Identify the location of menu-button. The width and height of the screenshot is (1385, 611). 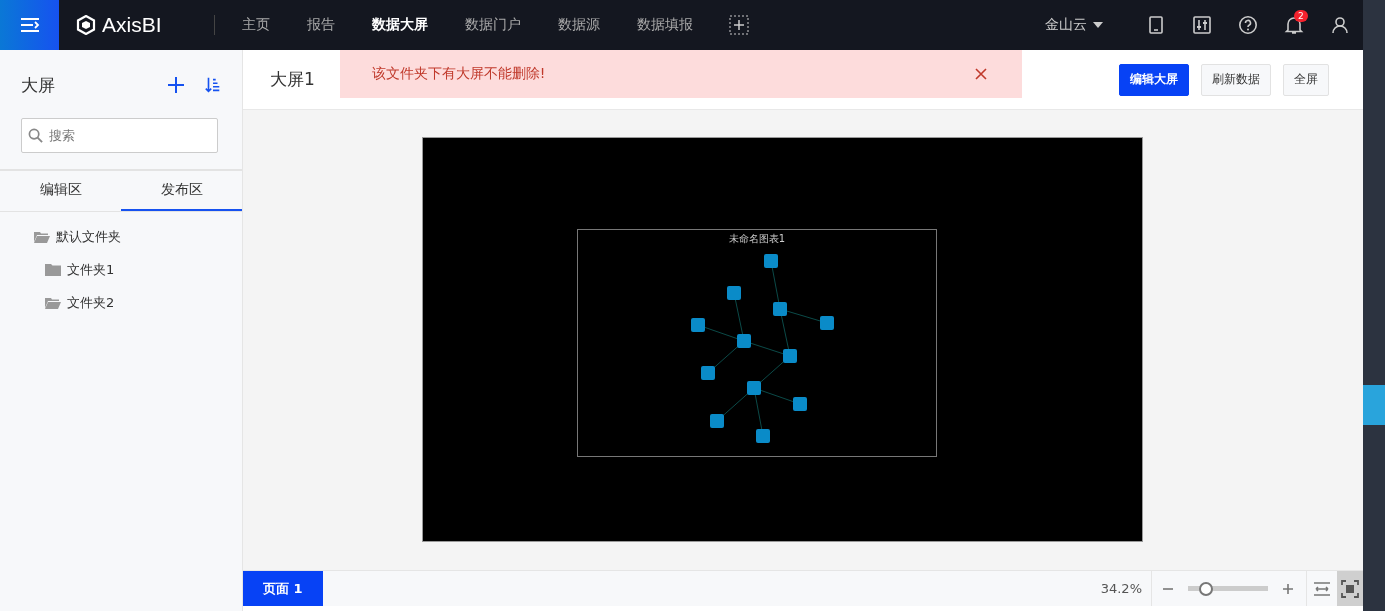
(29, 25).